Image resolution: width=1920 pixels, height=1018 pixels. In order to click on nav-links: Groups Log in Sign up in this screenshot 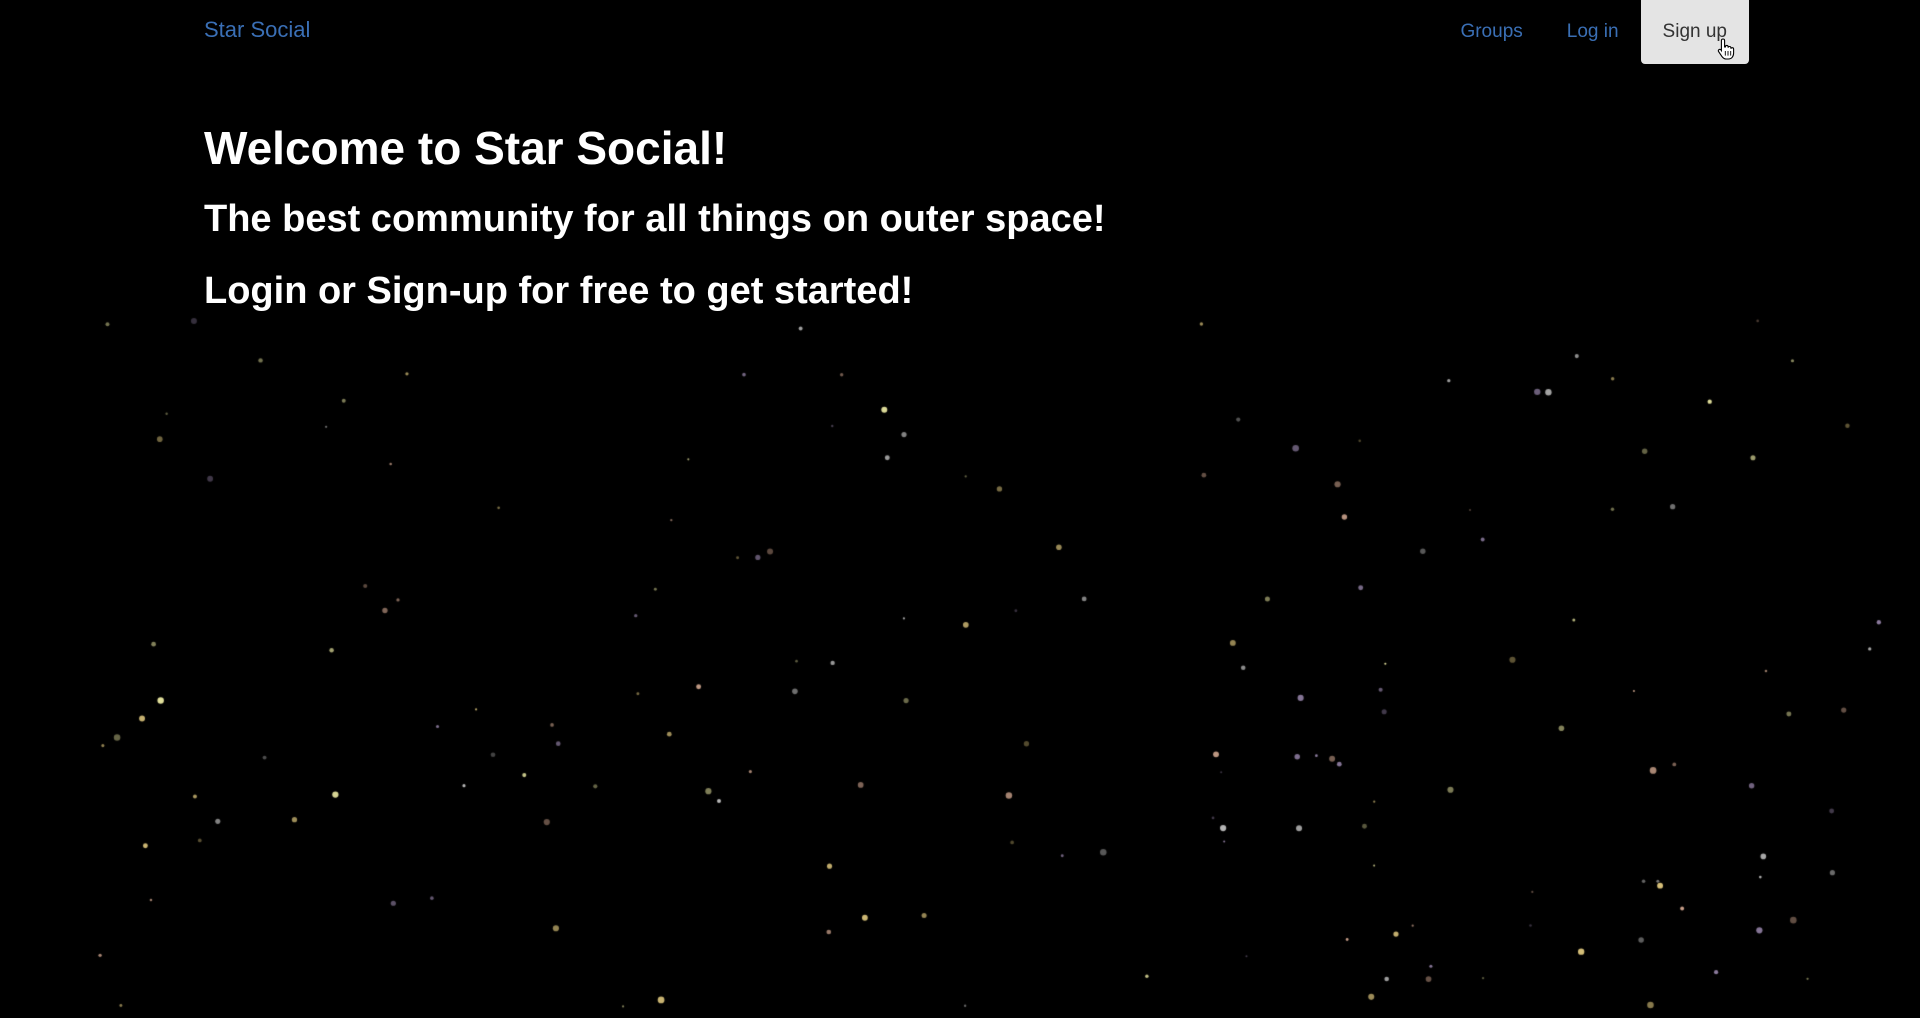, I will do `click(1593, 32)`.